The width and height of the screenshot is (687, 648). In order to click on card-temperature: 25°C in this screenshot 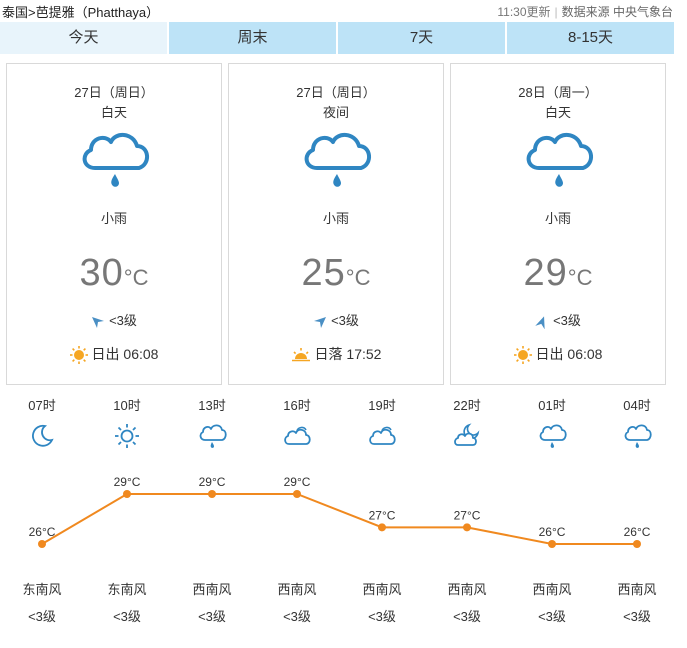, I will do `click(336, 273)`.